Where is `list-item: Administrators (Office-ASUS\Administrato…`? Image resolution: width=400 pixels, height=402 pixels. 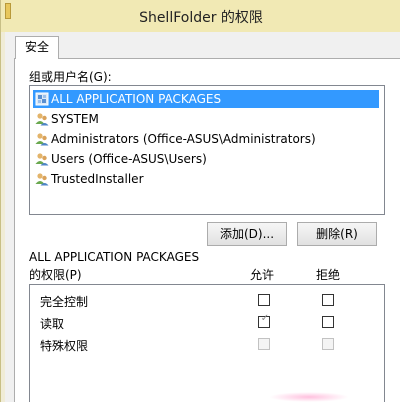 list-item: Administrators (Office-ASUS\Administrato… is located at coordinates (206, 139).